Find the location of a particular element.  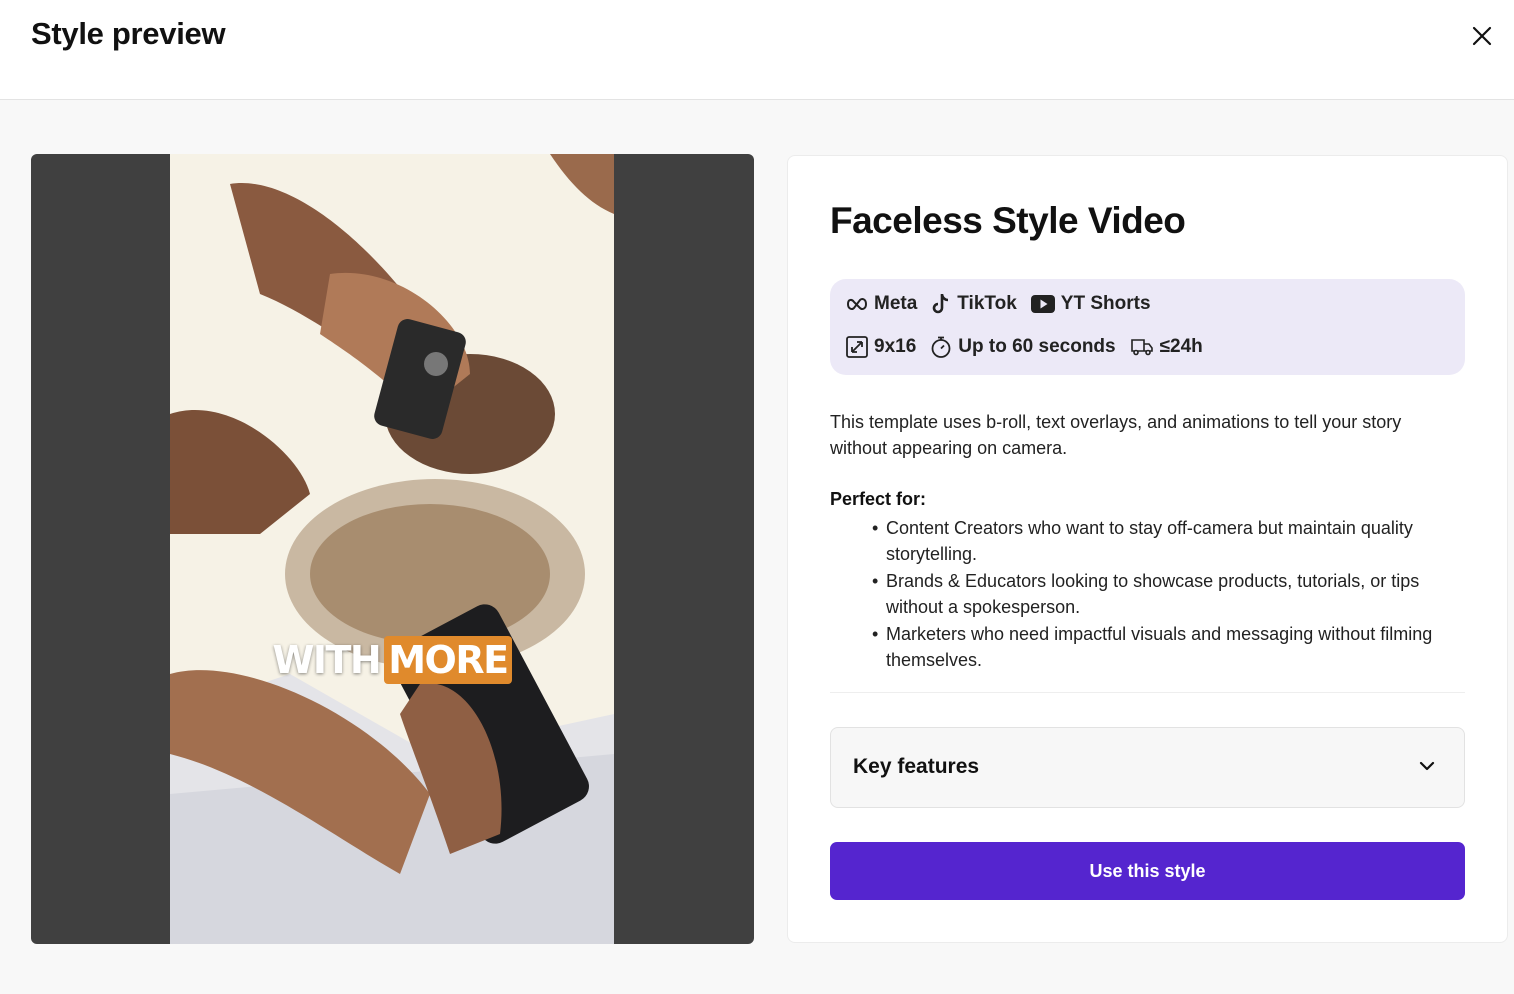

resize-icon is located at coordinates (857, 347).